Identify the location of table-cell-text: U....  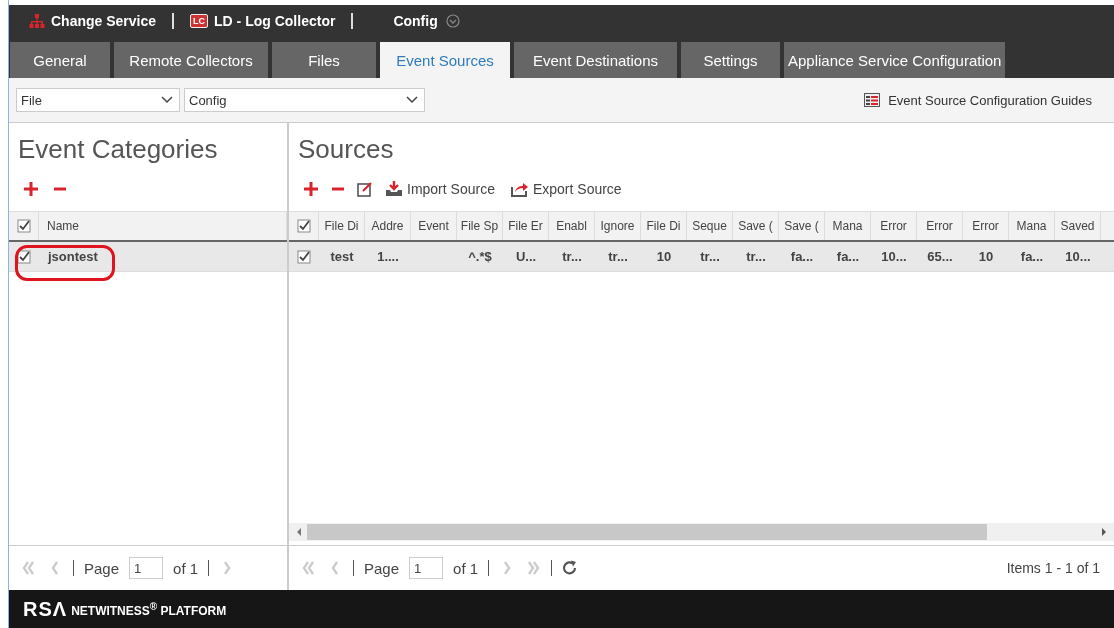
(526, 257).